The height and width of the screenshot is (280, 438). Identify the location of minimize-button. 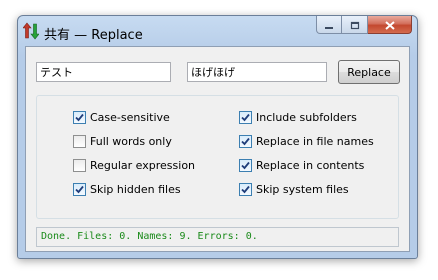
(329, 25).